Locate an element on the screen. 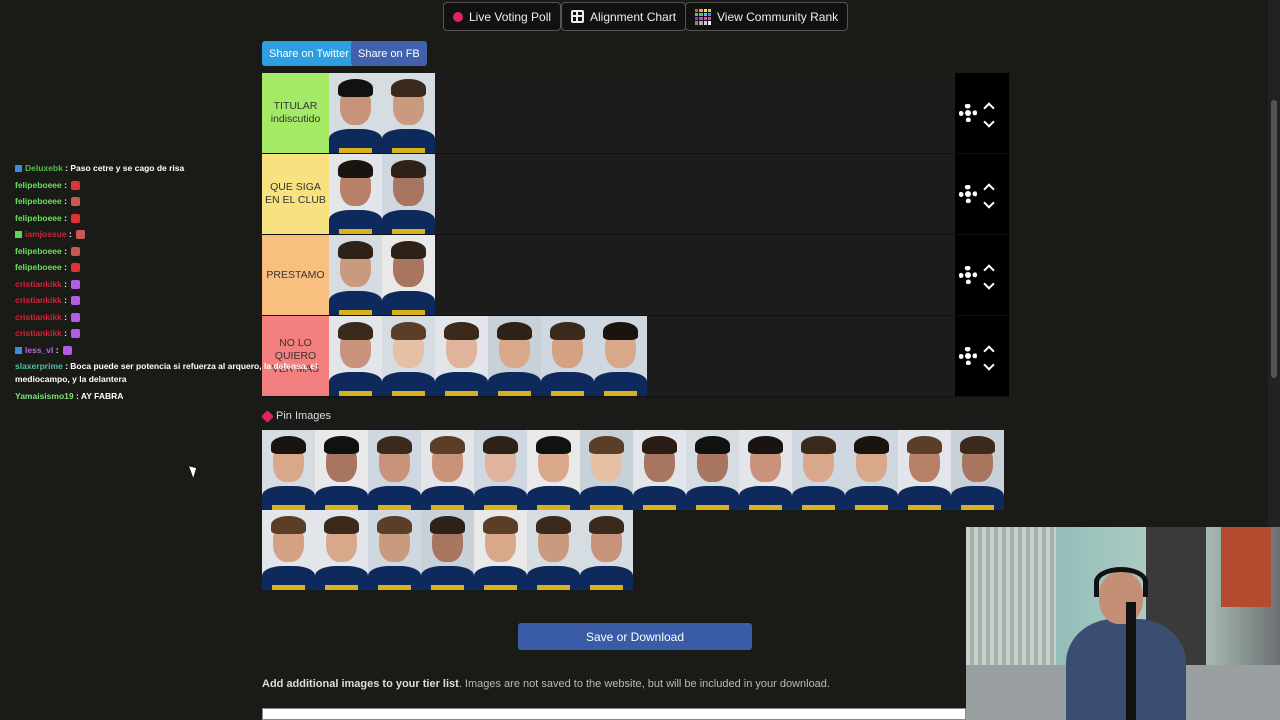 The width and height of the screenshot is (1280, 720). mouse-cursor-icon is located at coordinates (194, 471).